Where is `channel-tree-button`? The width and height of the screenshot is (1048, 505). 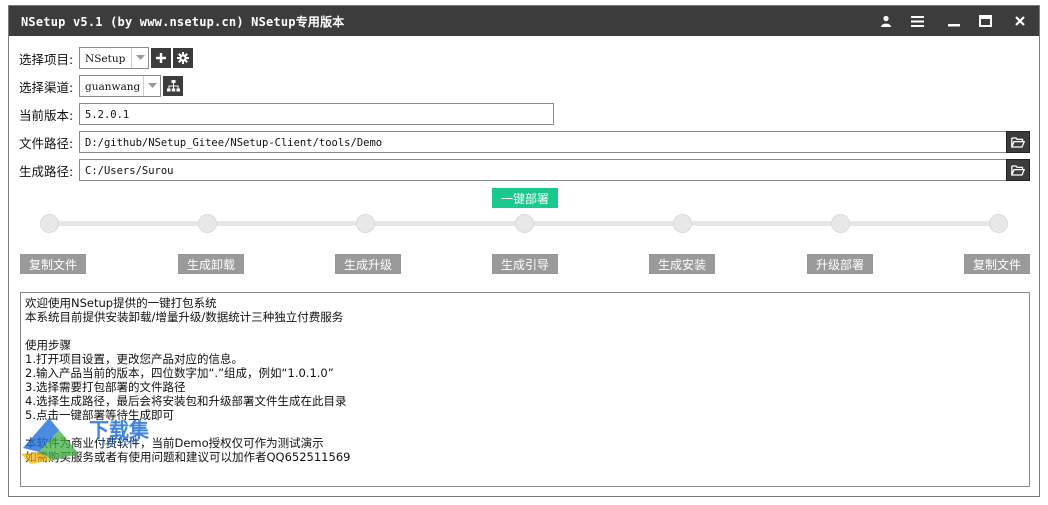 channel-tree-button is located at coordinates (173, 86).